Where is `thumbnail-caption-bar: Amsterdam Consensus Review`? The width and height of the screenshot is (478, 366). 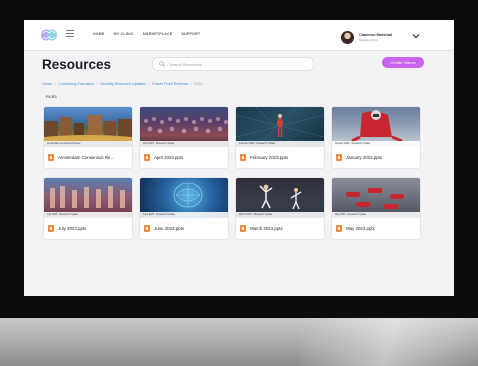 thumbnail-caption-bar: Amsterdam Consensus Review is located at coordinates (88, 144).